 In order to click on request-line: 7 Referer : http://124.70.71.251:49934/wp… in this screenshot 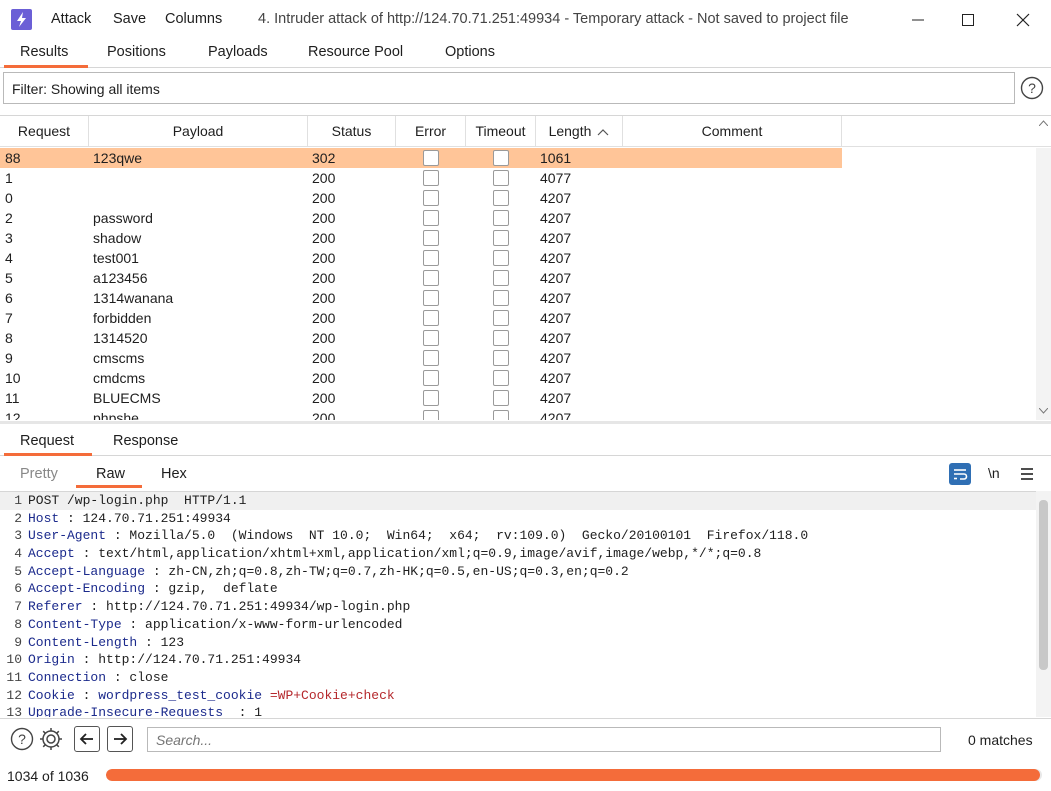, I will do `click(525, 607)`.